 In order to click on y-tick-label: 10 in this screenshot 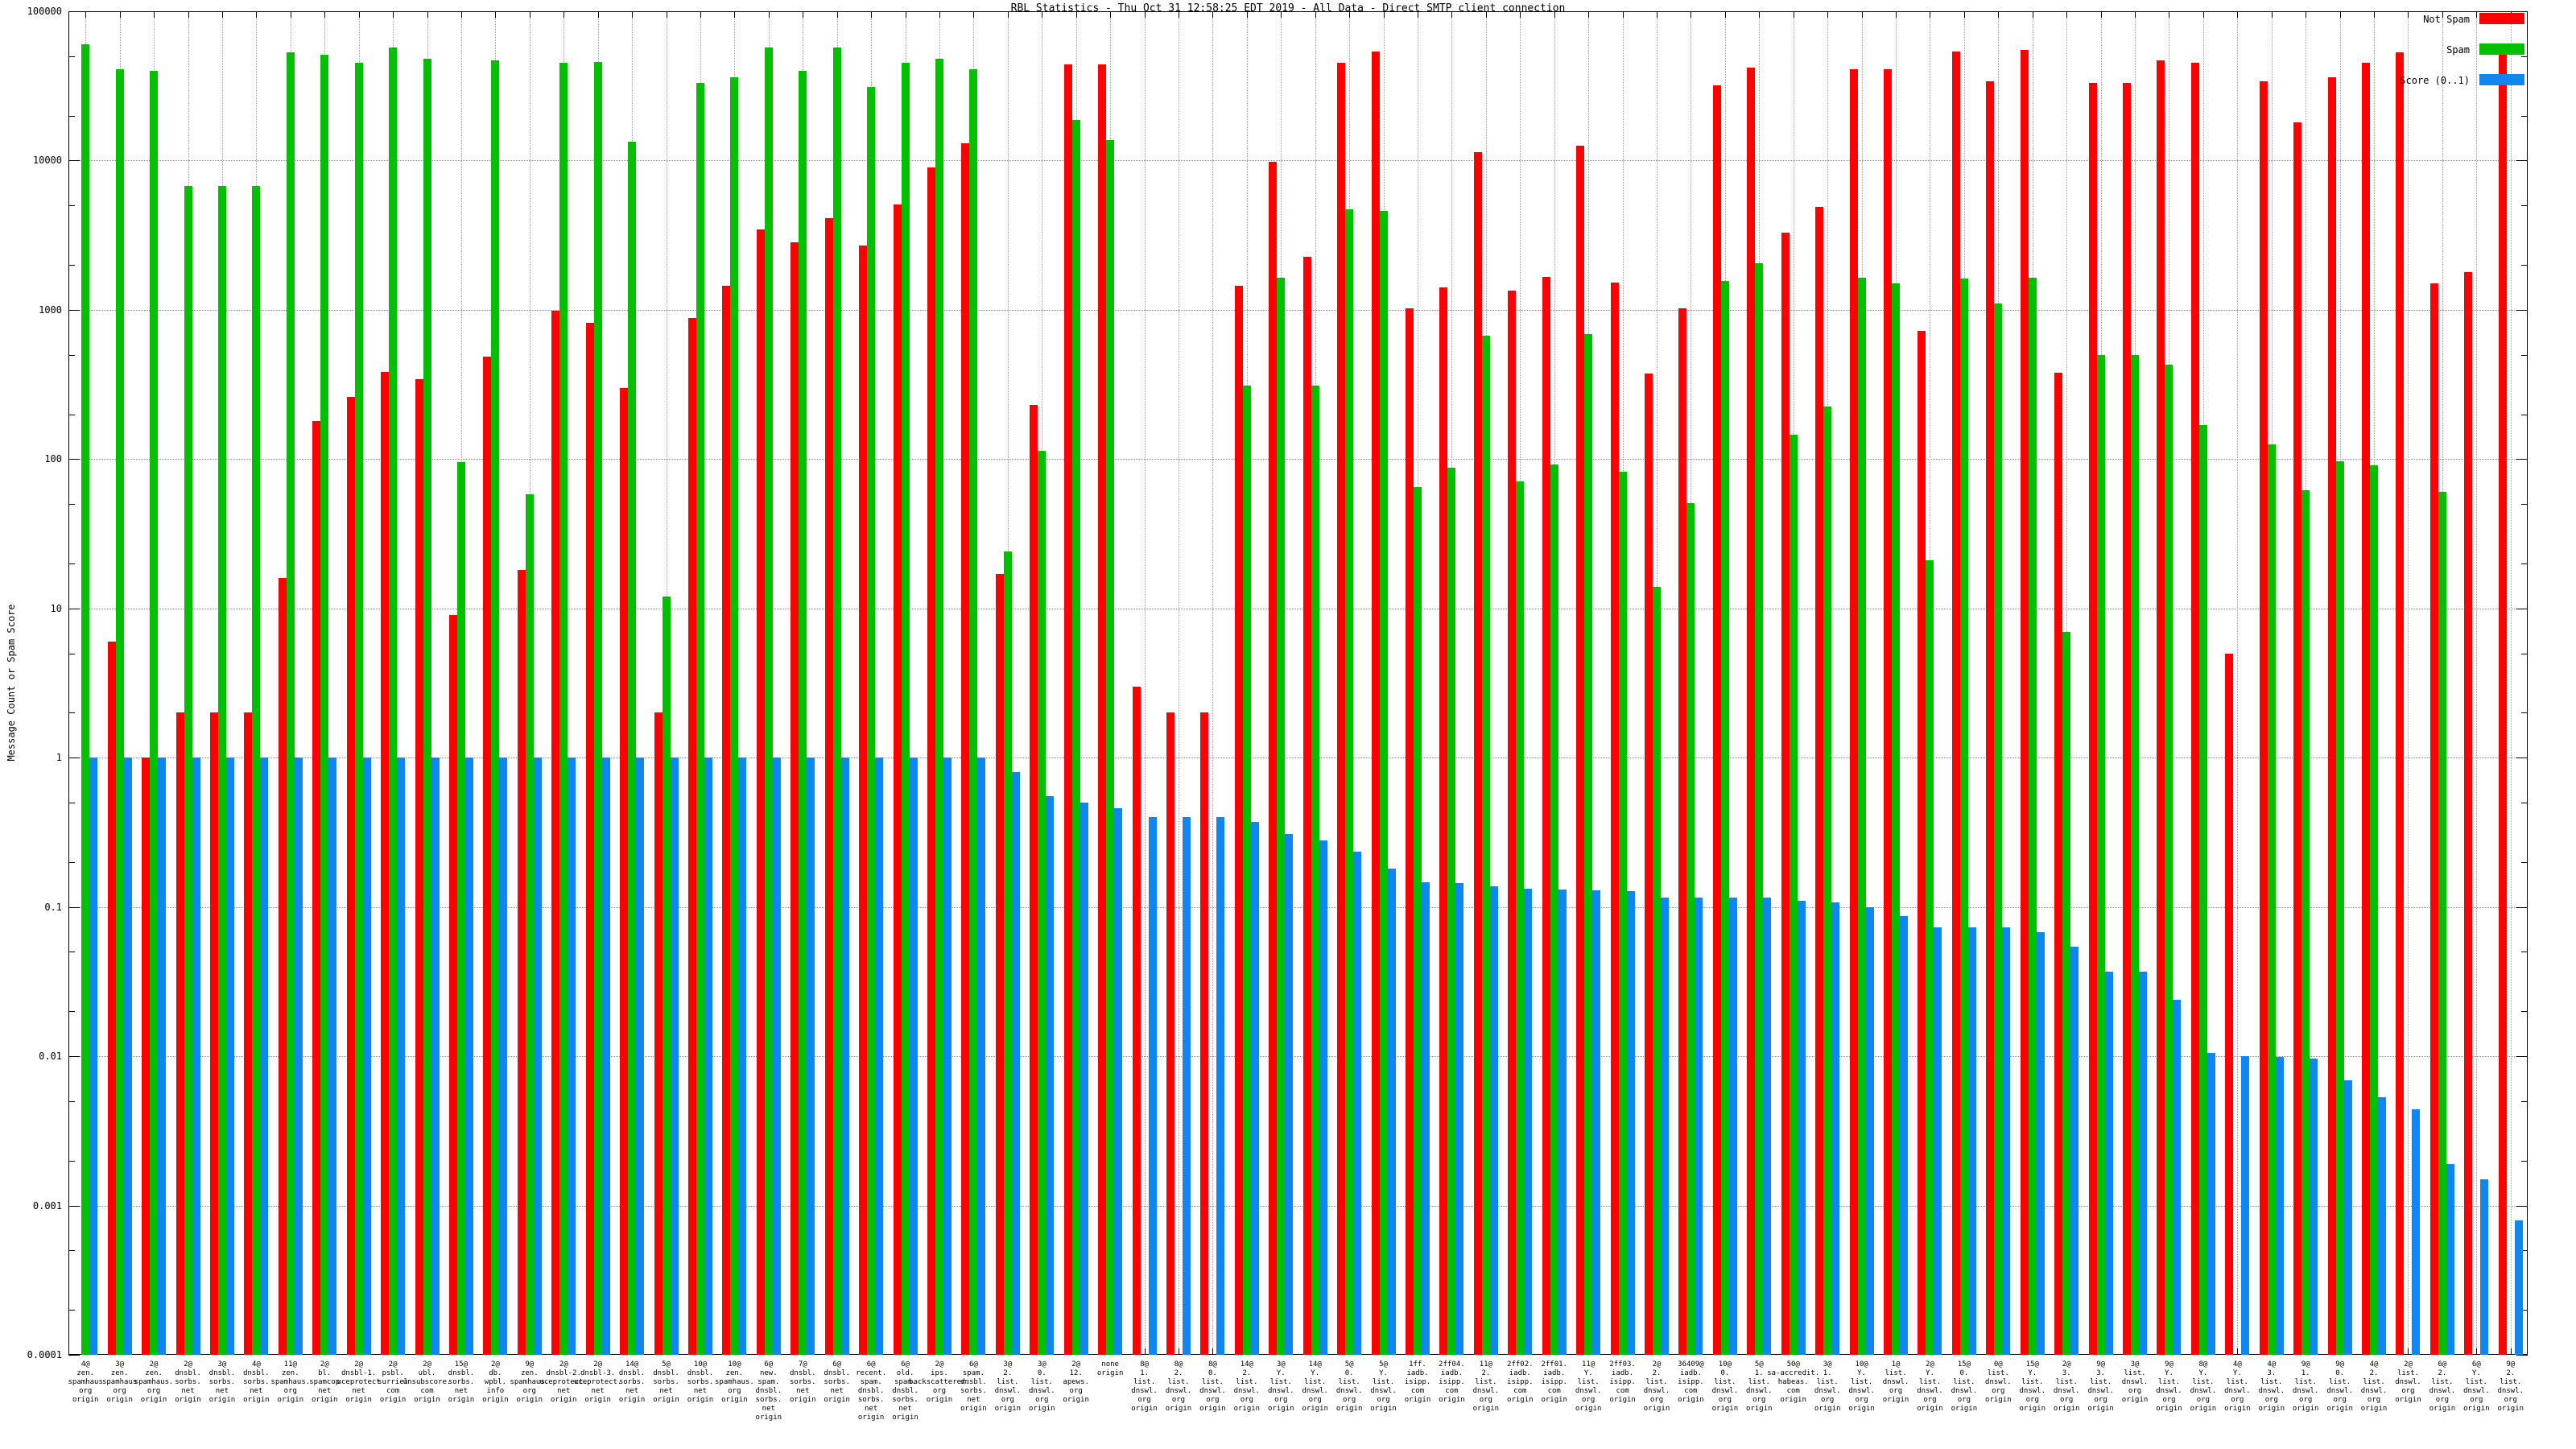, I will do `click(56, 608)`.